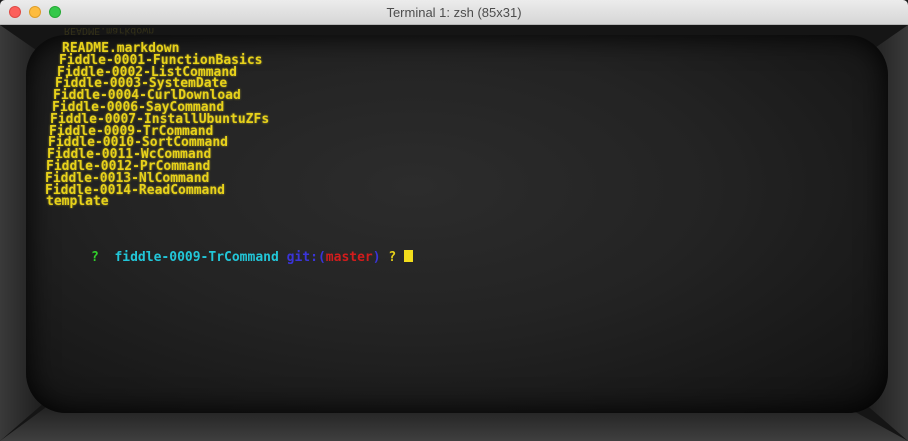  I want to click on prompt-git-branch: master, so click(349, 257).